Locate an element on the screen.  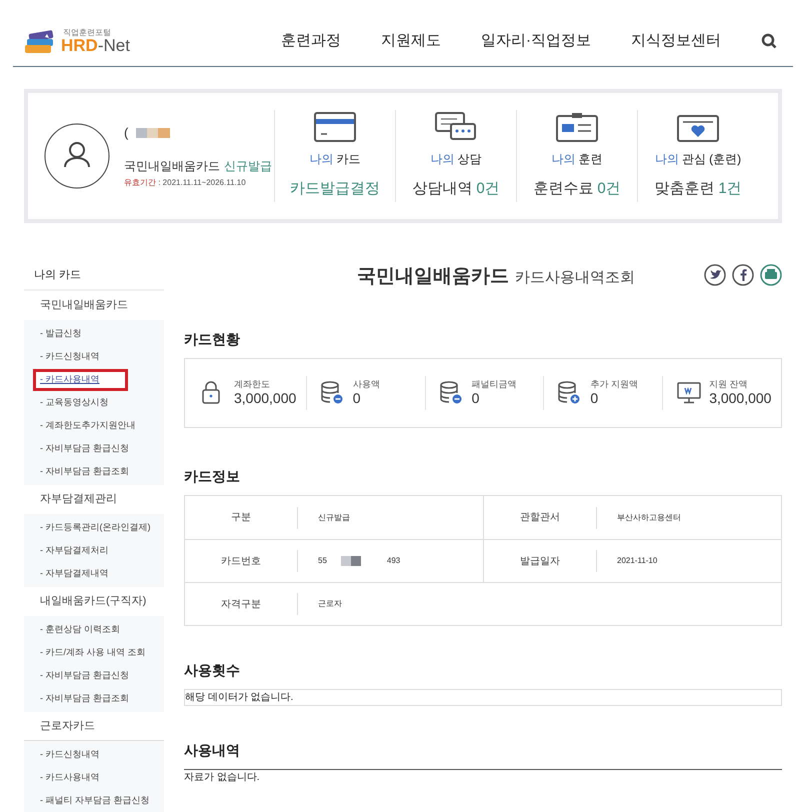
stat-label: 추가 지원액 is located at coordinates (614, 384).